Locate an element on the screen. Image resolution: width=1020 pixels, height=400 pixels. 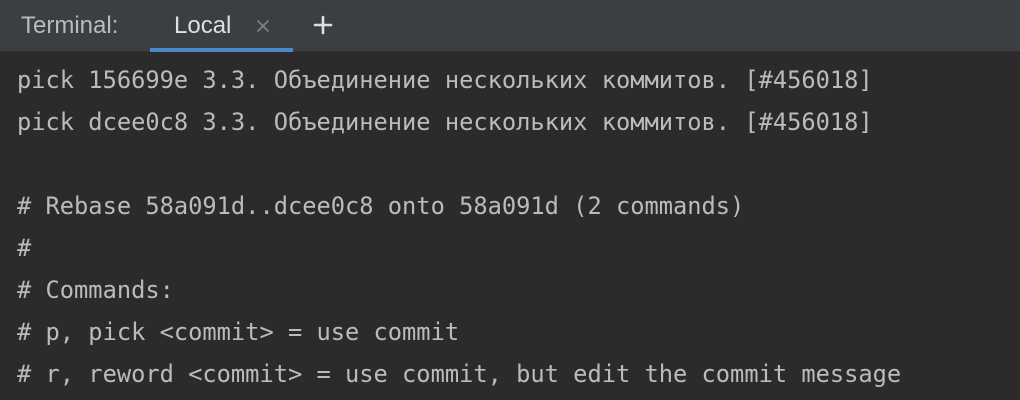
tool-window-title: Terminal: is located at coordinates (70, 25).